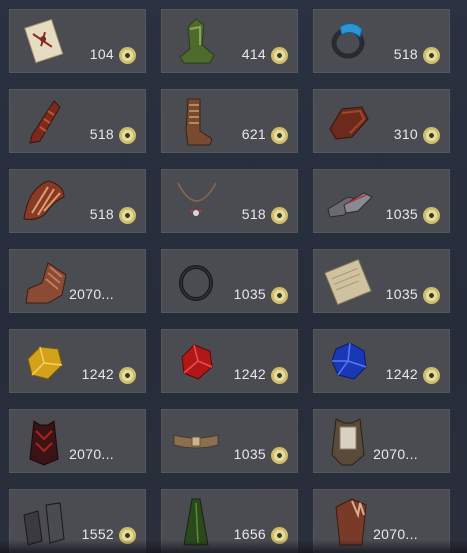 The image size is (467, 553). Describe the element at coordinates (229, 281) in the screenshot. I see `item-slot-dark-ring: 1035` at that location.